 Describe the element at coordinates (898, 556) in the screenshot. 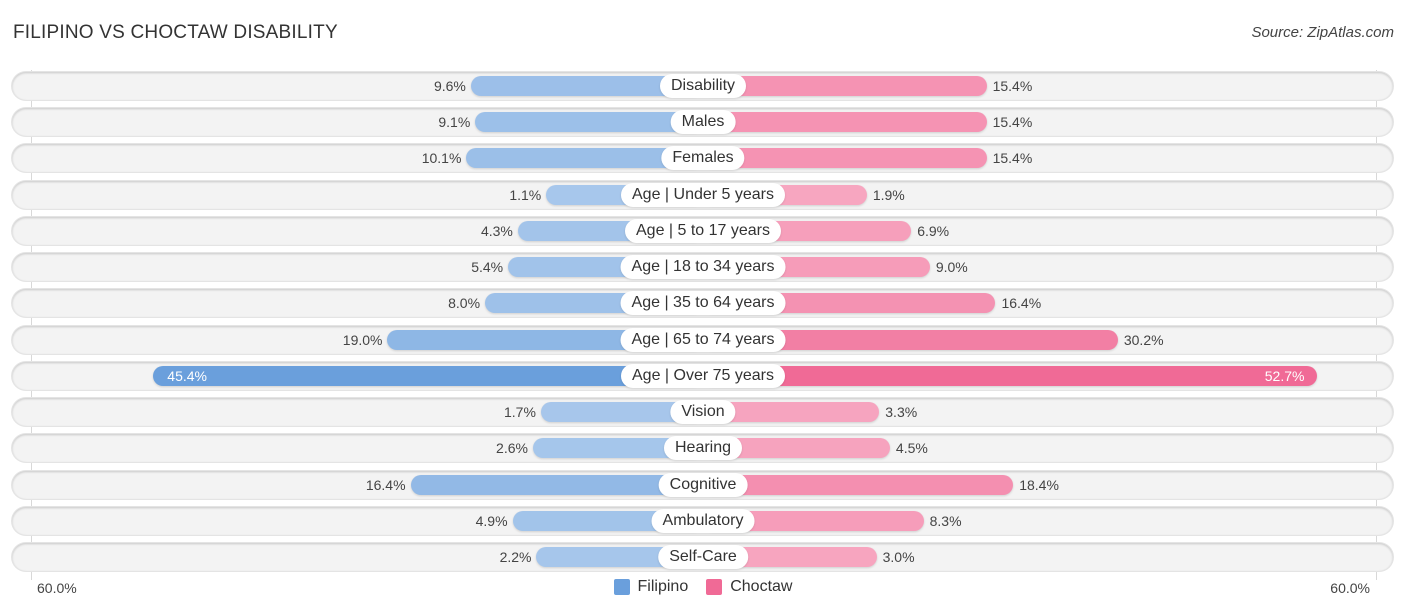

I see `value-choctaw-self-care: 3.0%` at that location.